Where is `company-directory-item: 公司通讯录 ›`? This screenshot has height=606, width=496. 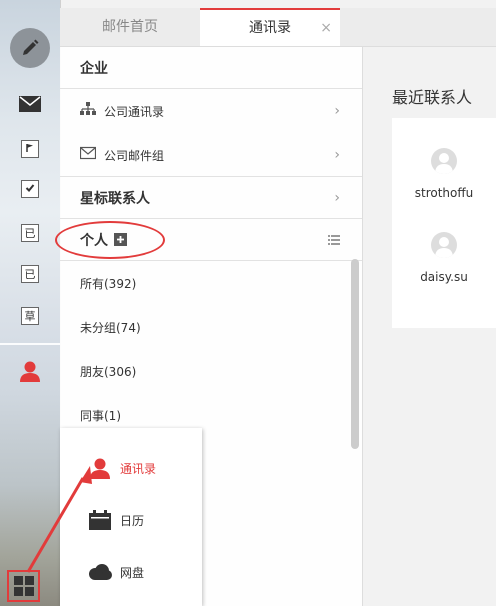
company-directory-item: 公司通讯录 › is located at coordinates (211, 111).